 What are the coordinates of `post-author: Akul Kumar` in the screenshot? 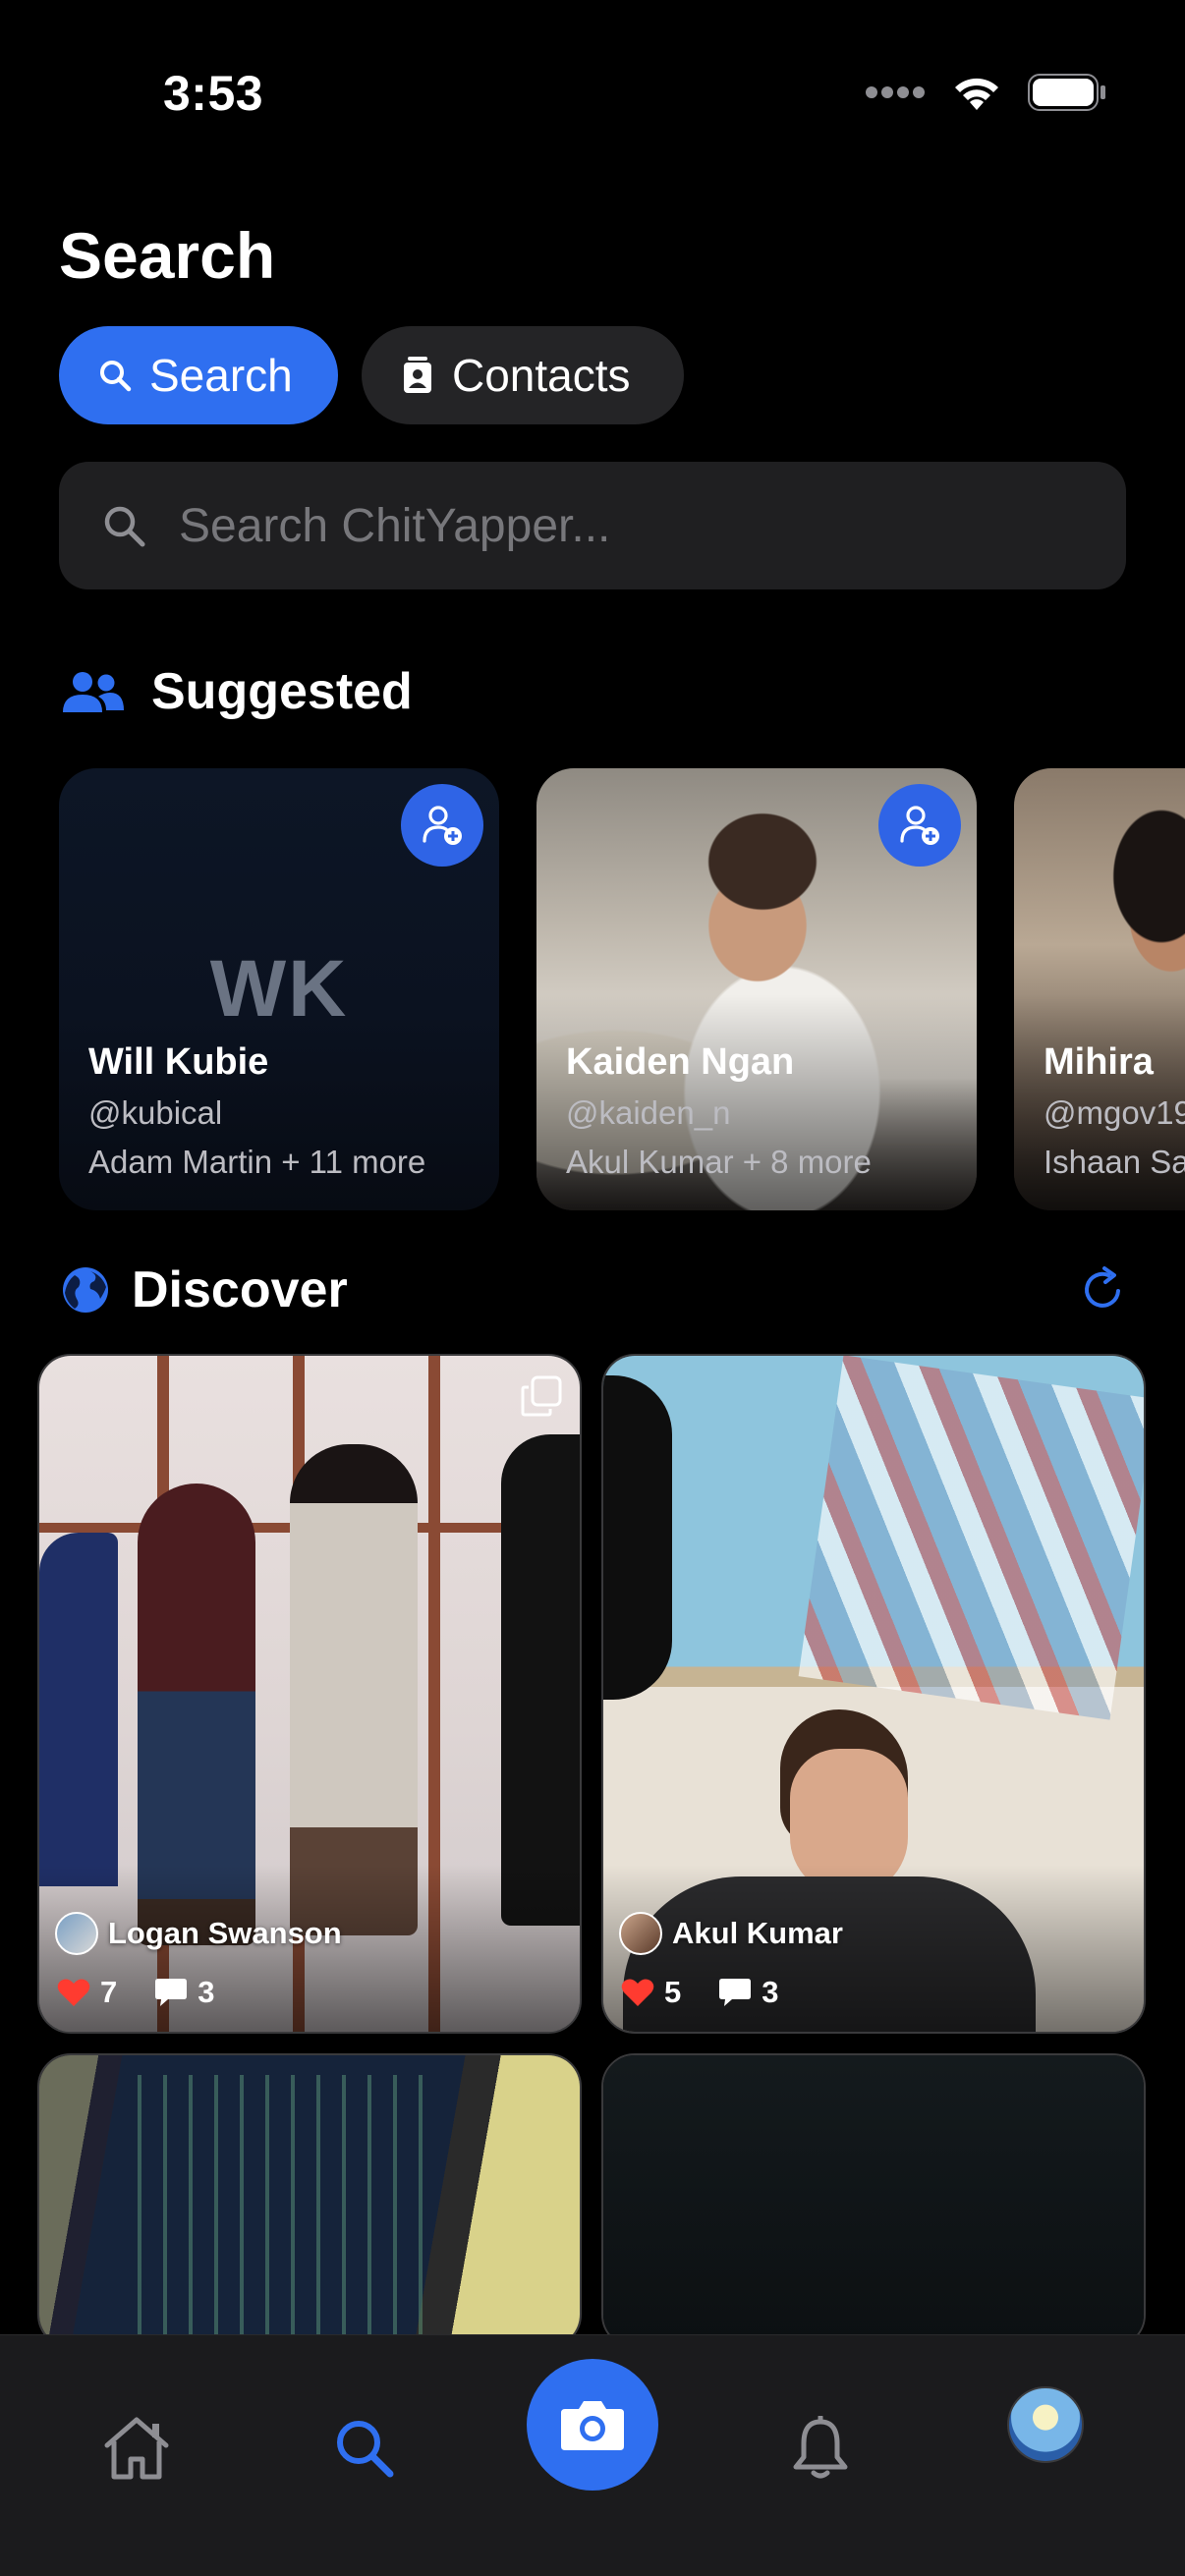 It's located at (731, 1933).